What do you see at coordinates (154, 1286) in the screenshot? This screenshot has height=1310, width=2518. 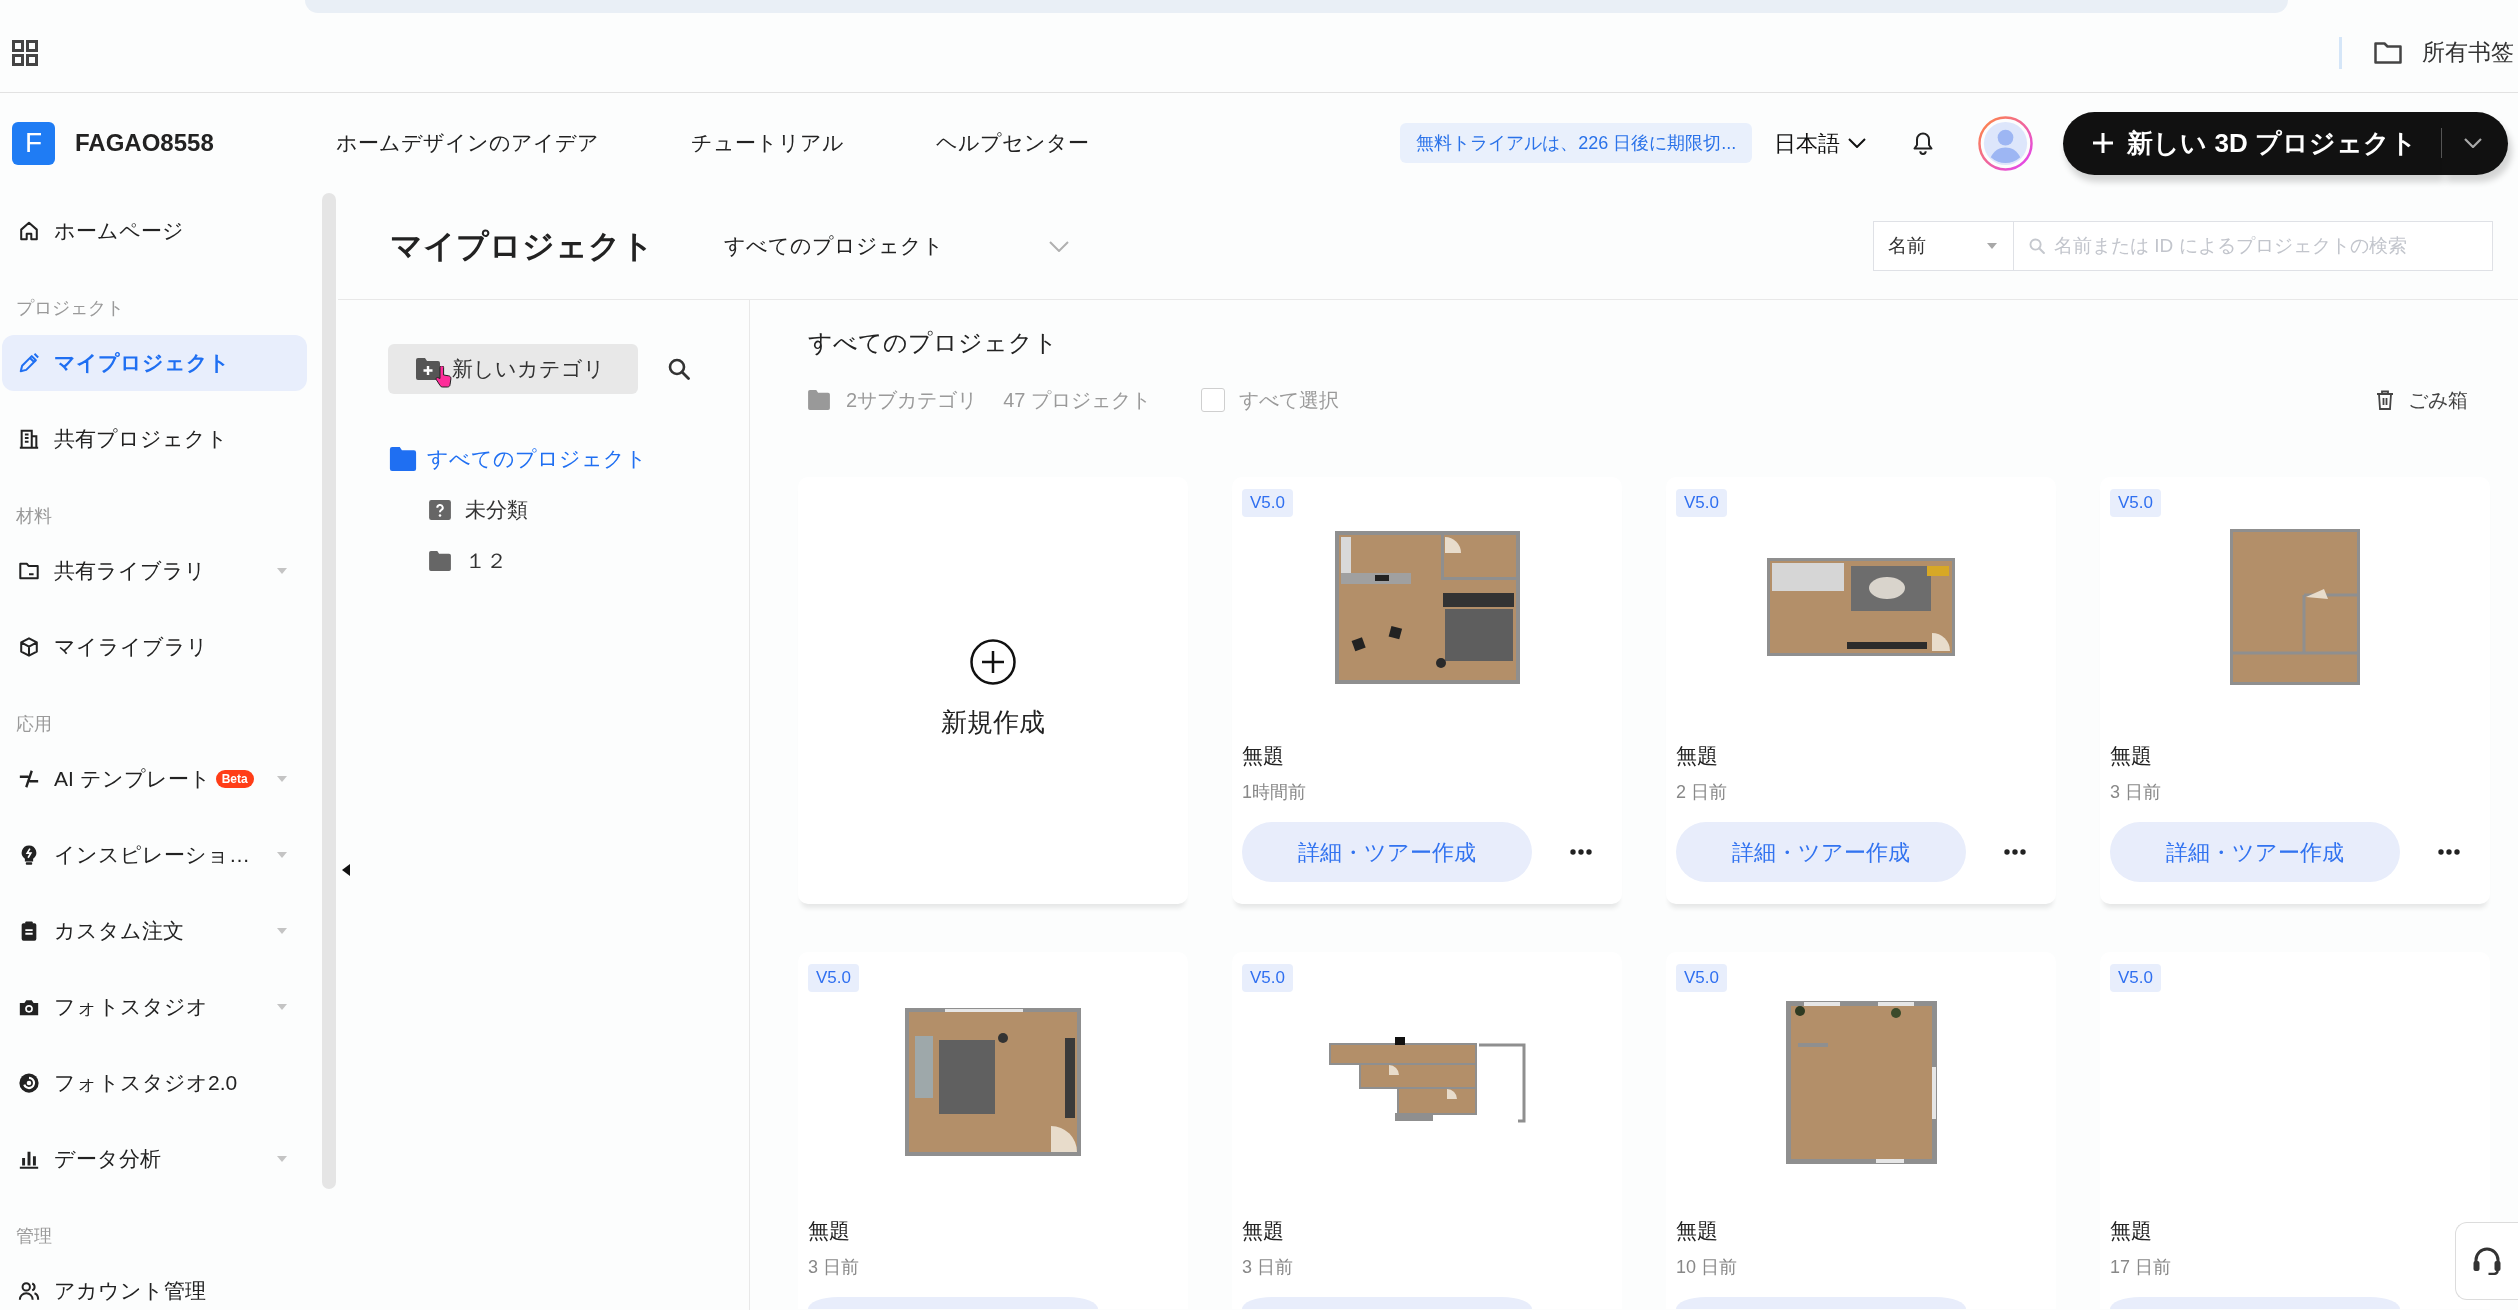 I see `sidebar-item: アカウント管理` at bounding box center [154, 1286].